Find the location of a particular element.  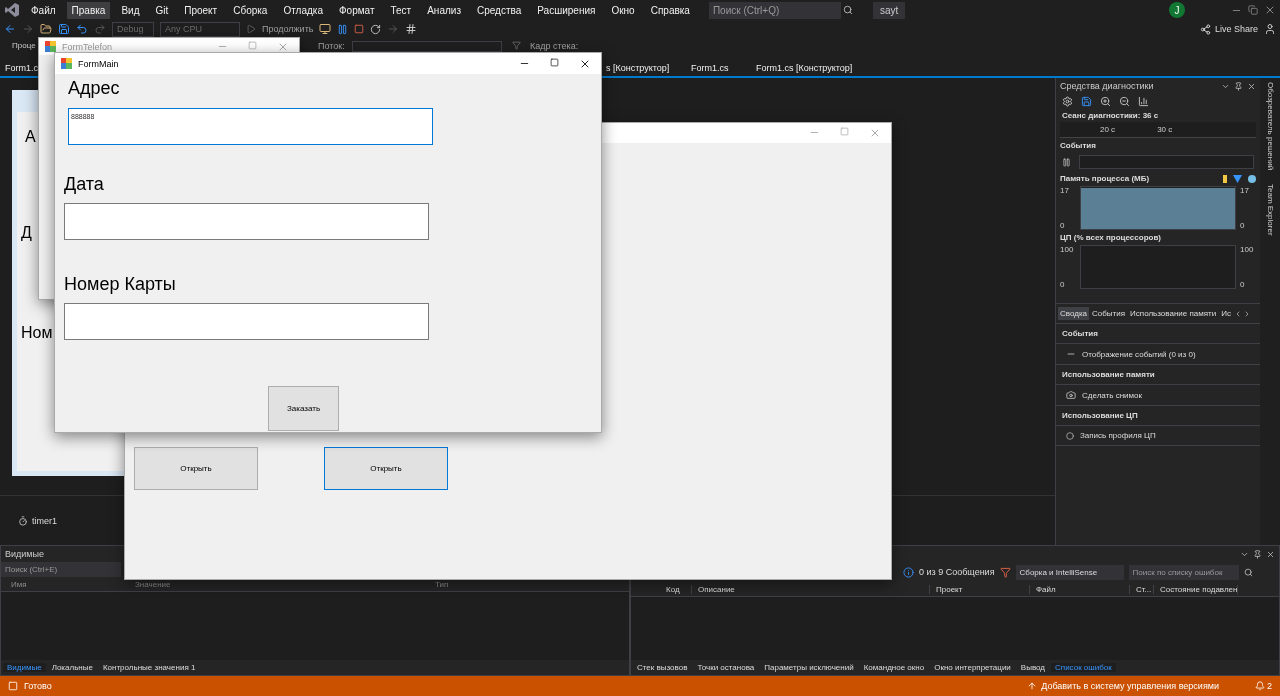

folder-icon is located at coordinates (46, 29).